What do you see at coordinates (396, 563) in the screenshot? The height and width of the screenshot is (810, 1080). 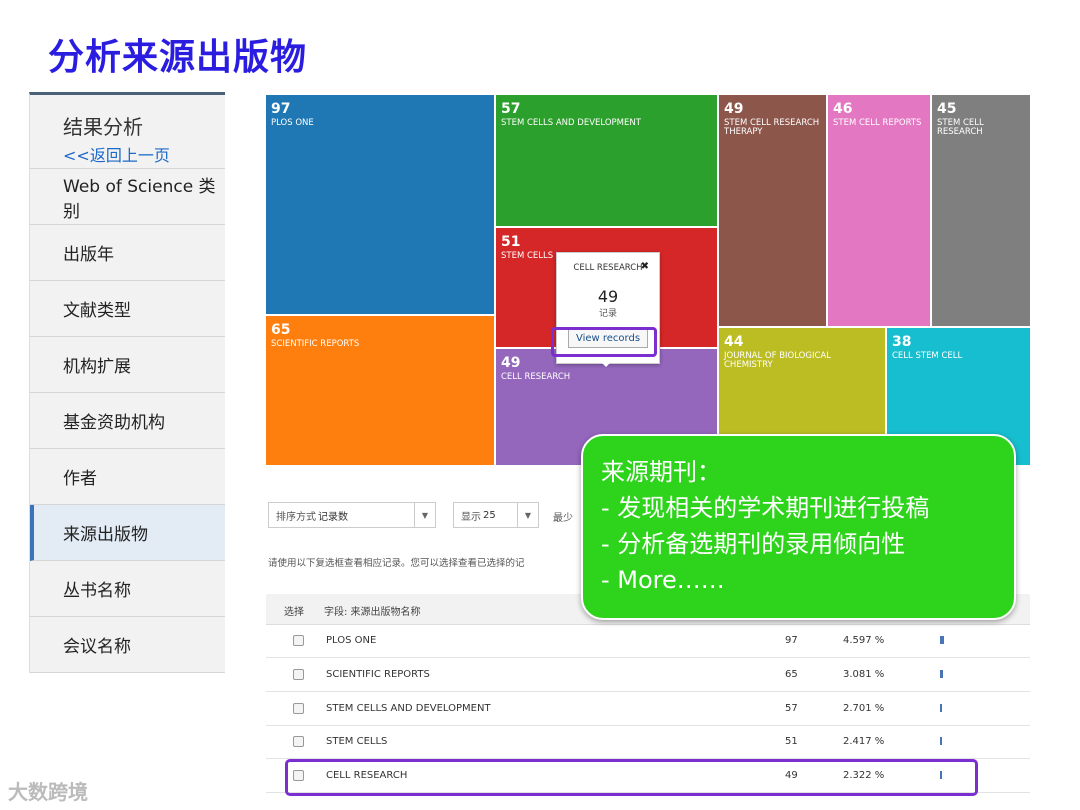 I see `instruction-text: 请使用以下复选框查看相应记录。您可以选择查看已选择的记` at bounding box center [396, 563].